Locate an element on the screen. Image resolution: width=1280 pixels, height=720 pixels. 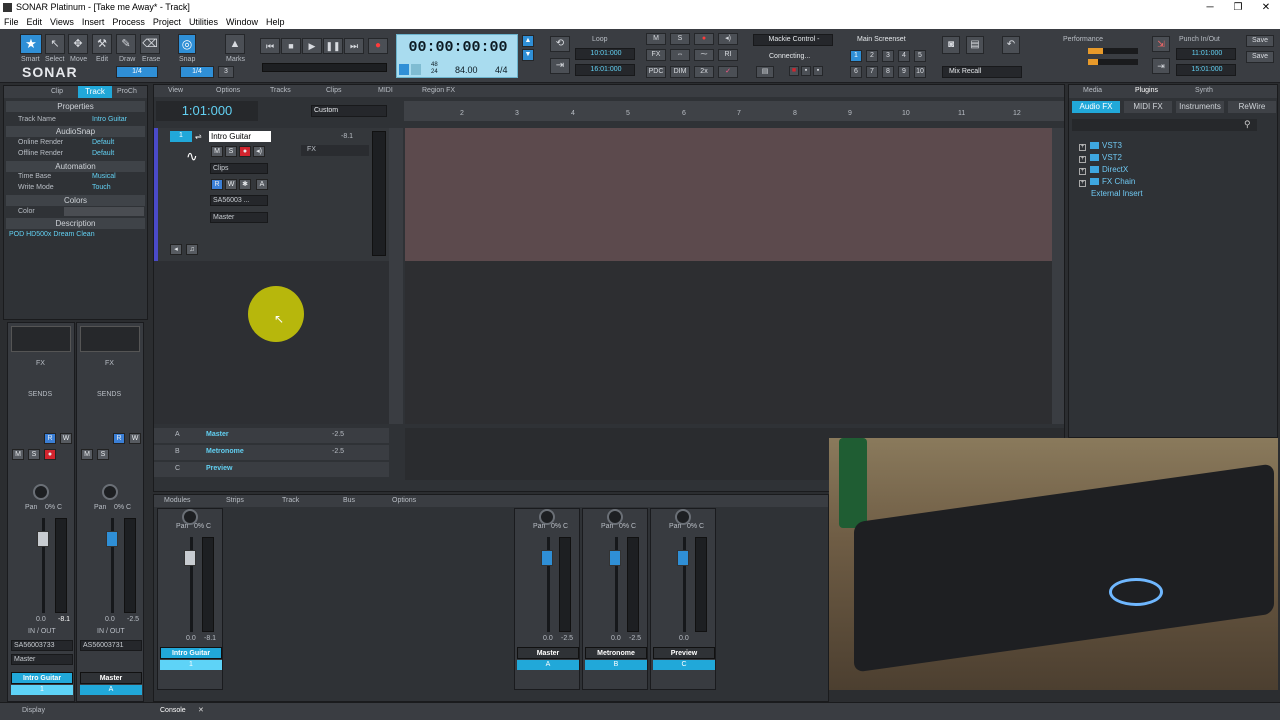
track-menu-tracks: Tracks is located at coordinates (280, 90).